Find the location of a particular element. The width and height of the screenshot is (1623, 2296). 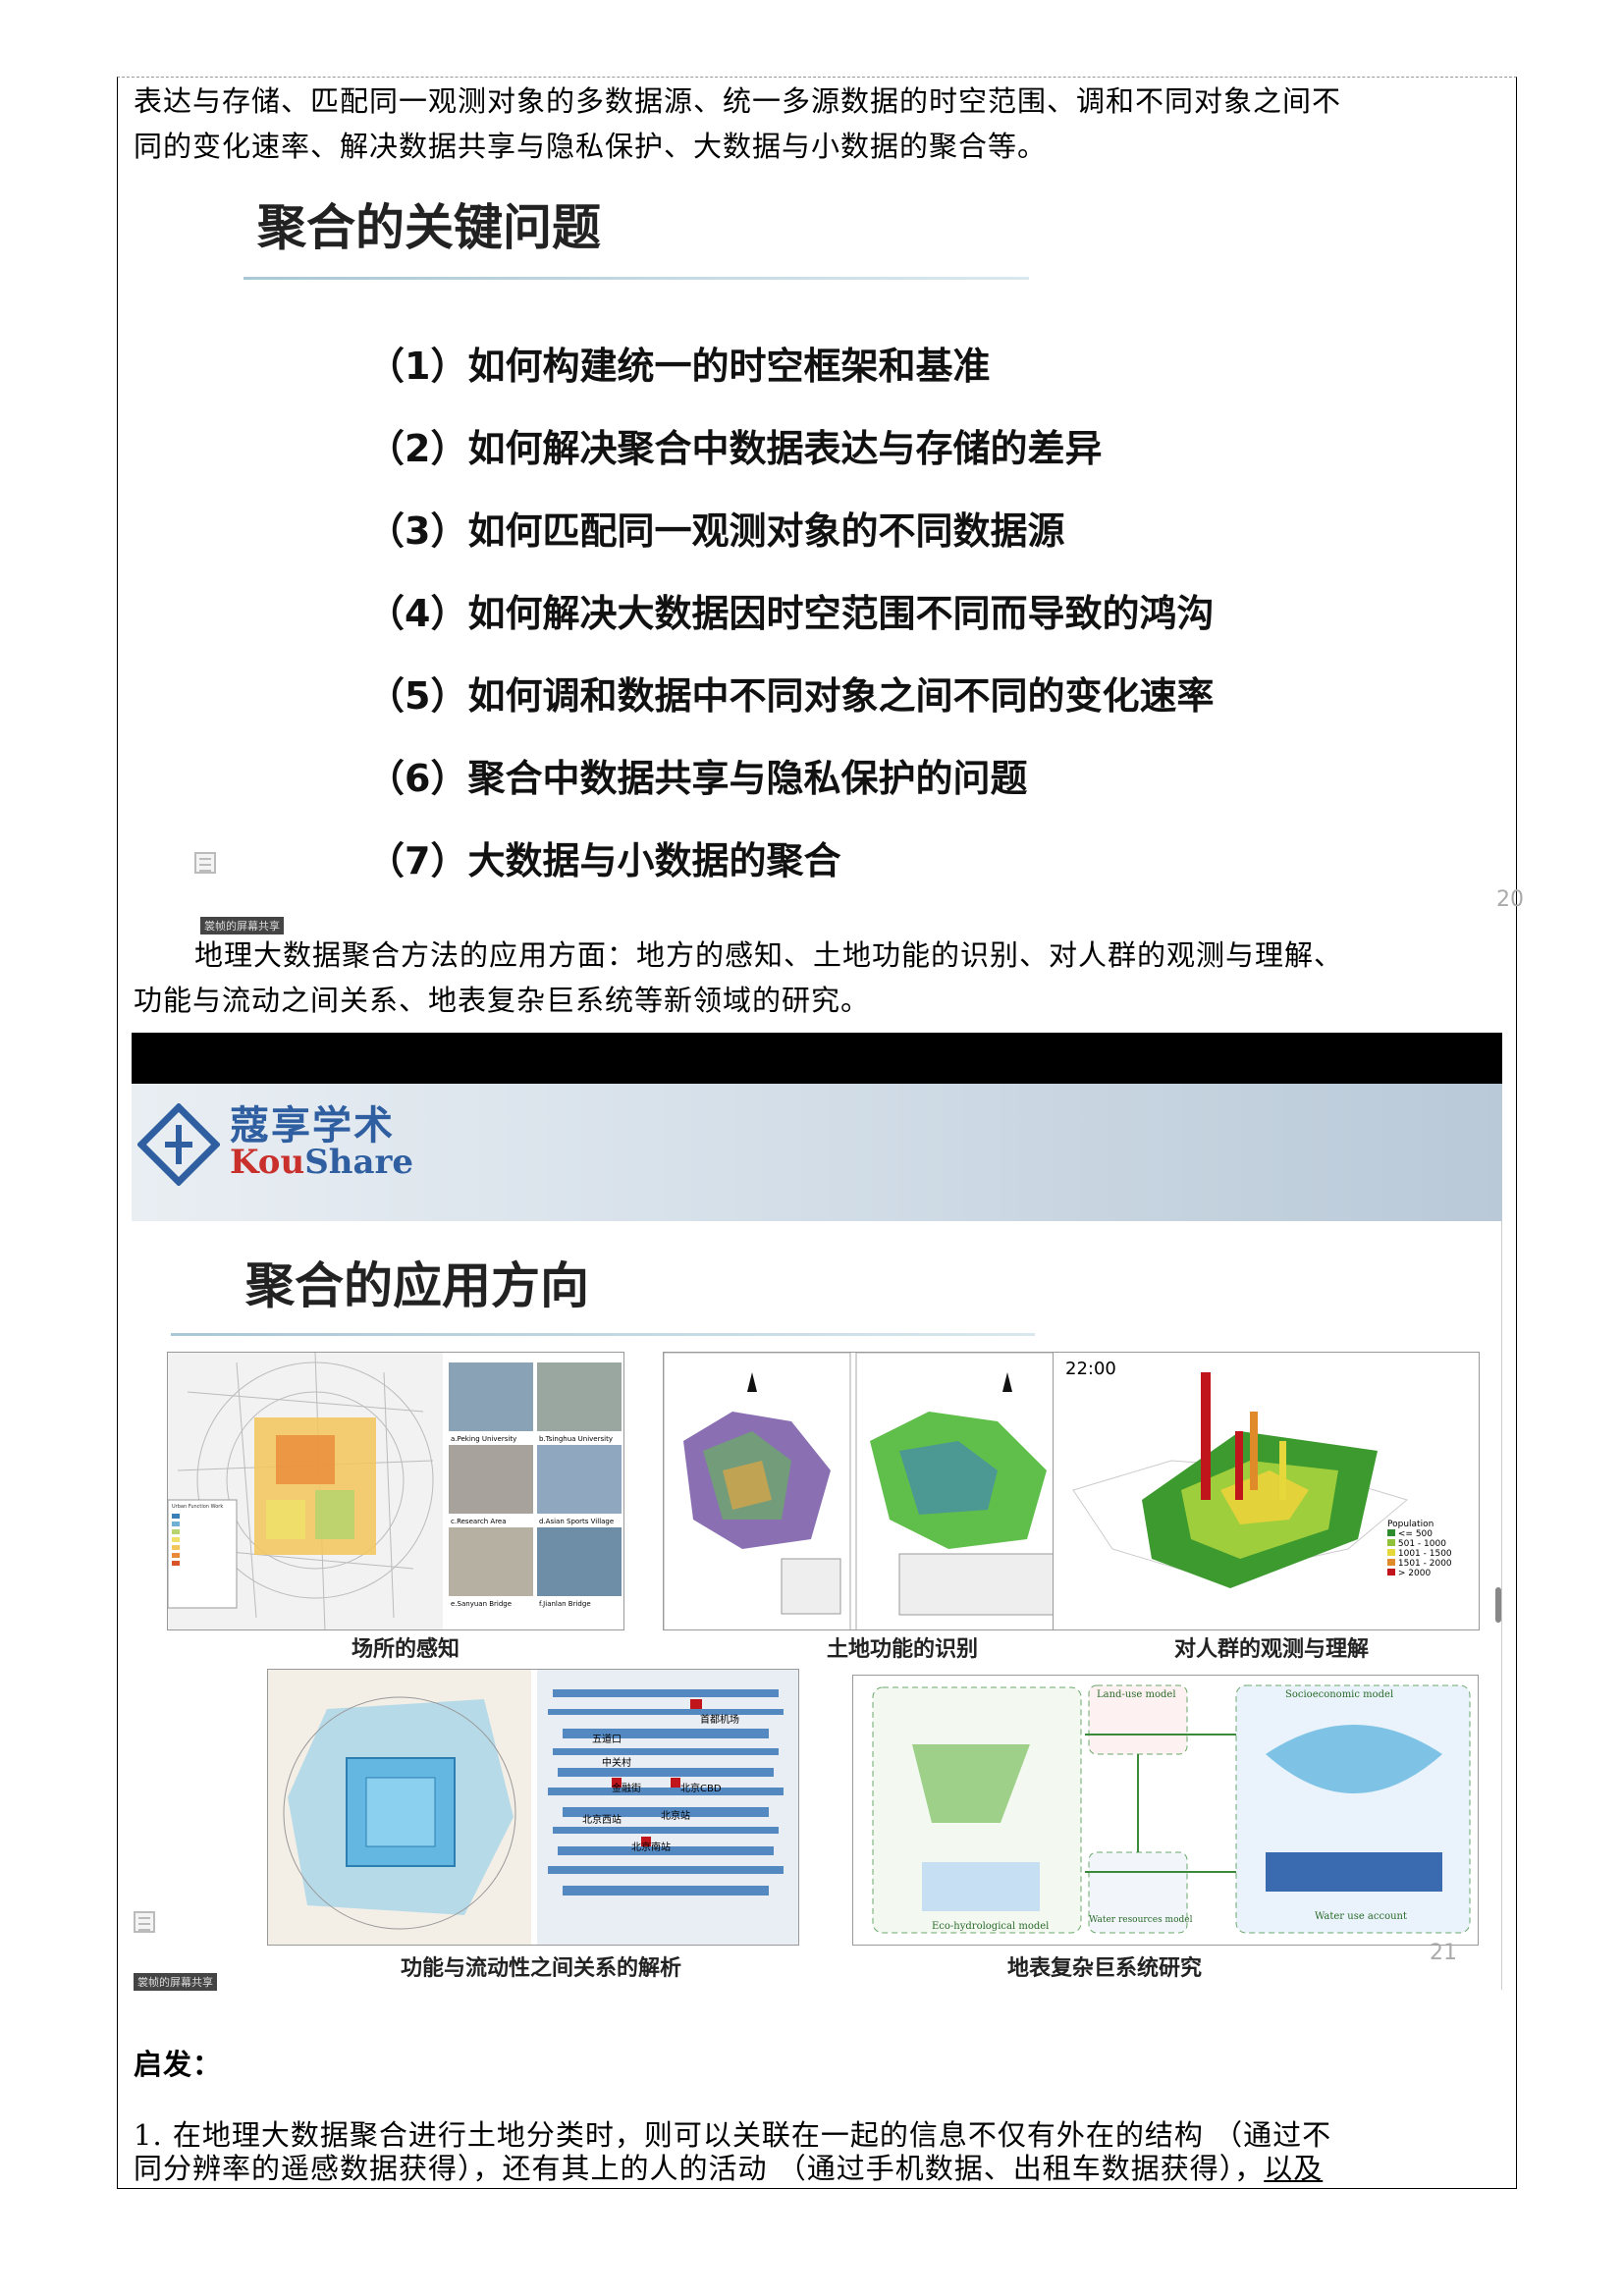

model-label: Water resources model is located at coordinates (1141, 1920).